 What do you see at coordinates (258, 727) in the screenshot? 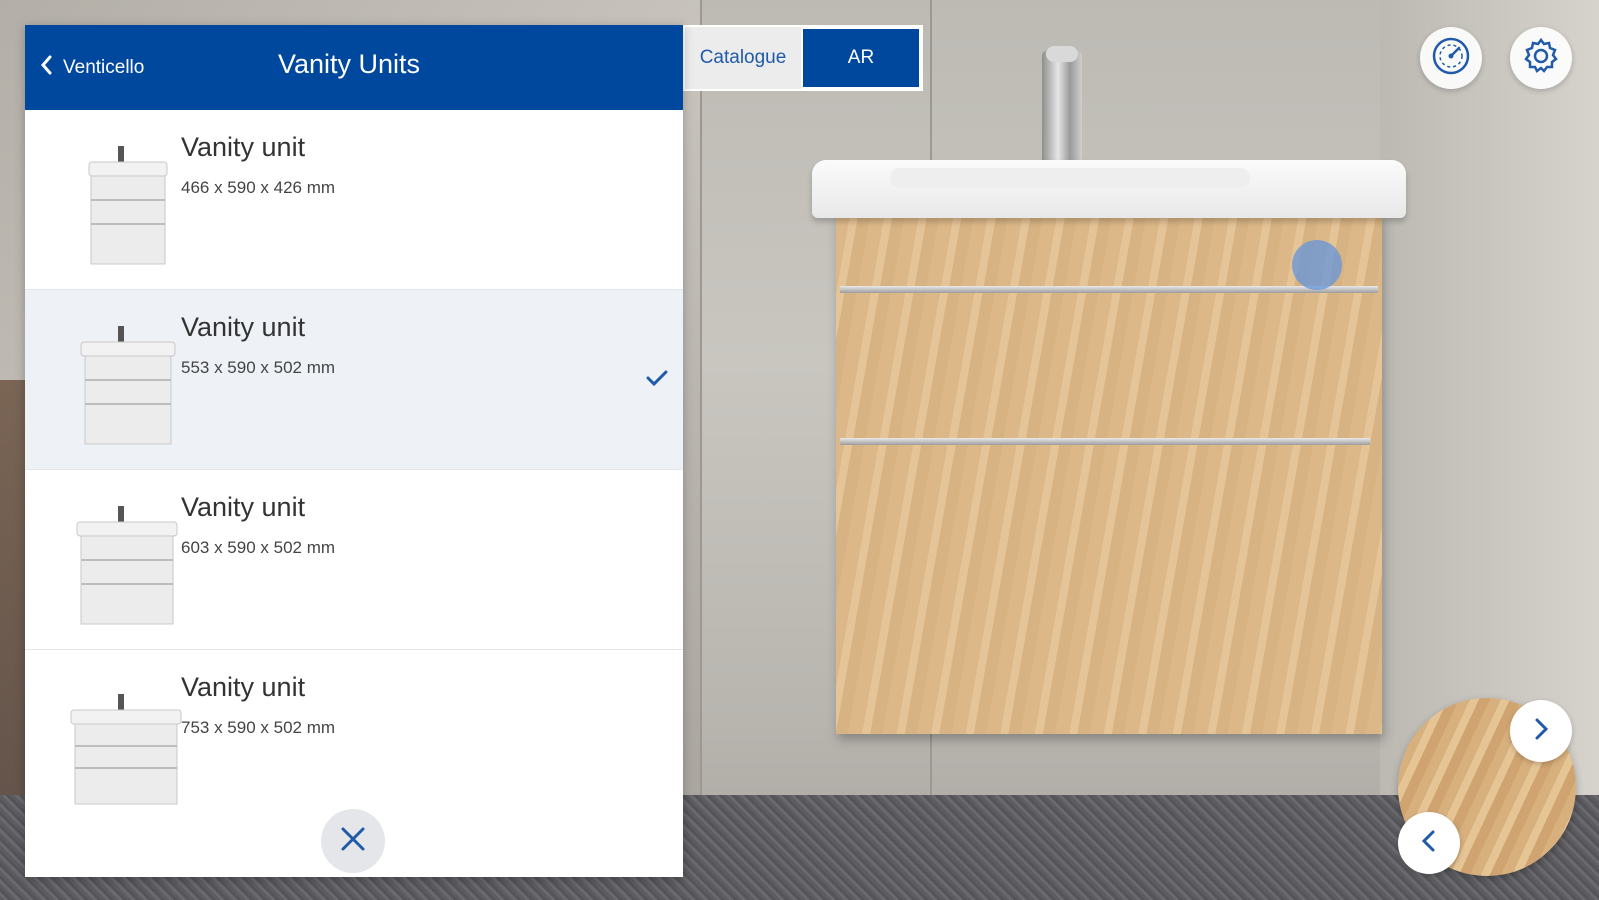
I see `product-dimensions: 753 x 590 x 502 mm` at bounding box center [258, 727].